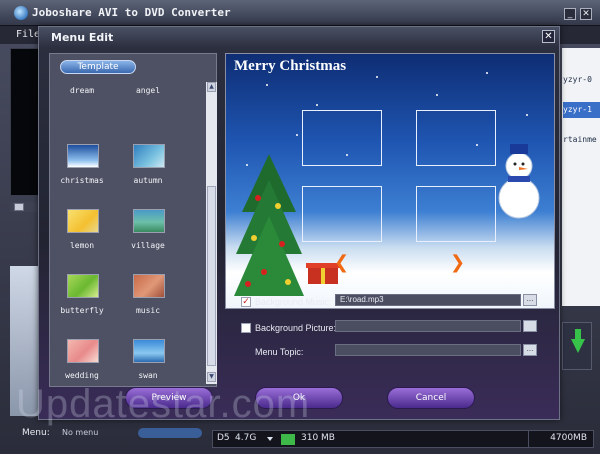 Image resolution: width=600 pixels, height=454 pixels. Describe the element at coordinates (148, 90) in the screenshot. I see `template-label: angel` at that location.